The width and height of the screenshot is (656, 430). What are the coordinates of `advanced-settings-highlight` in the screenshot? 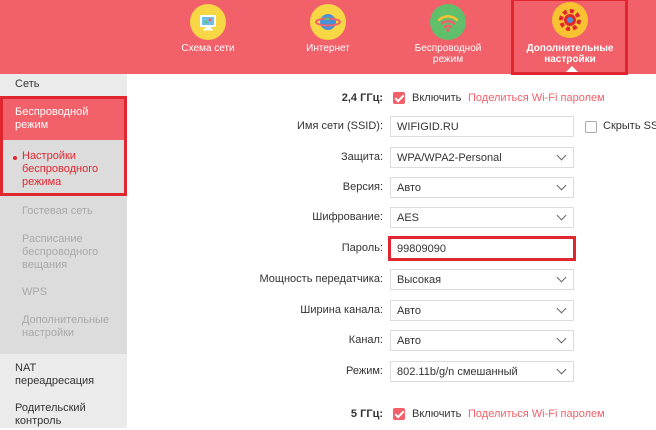 It's located at (569, 37).